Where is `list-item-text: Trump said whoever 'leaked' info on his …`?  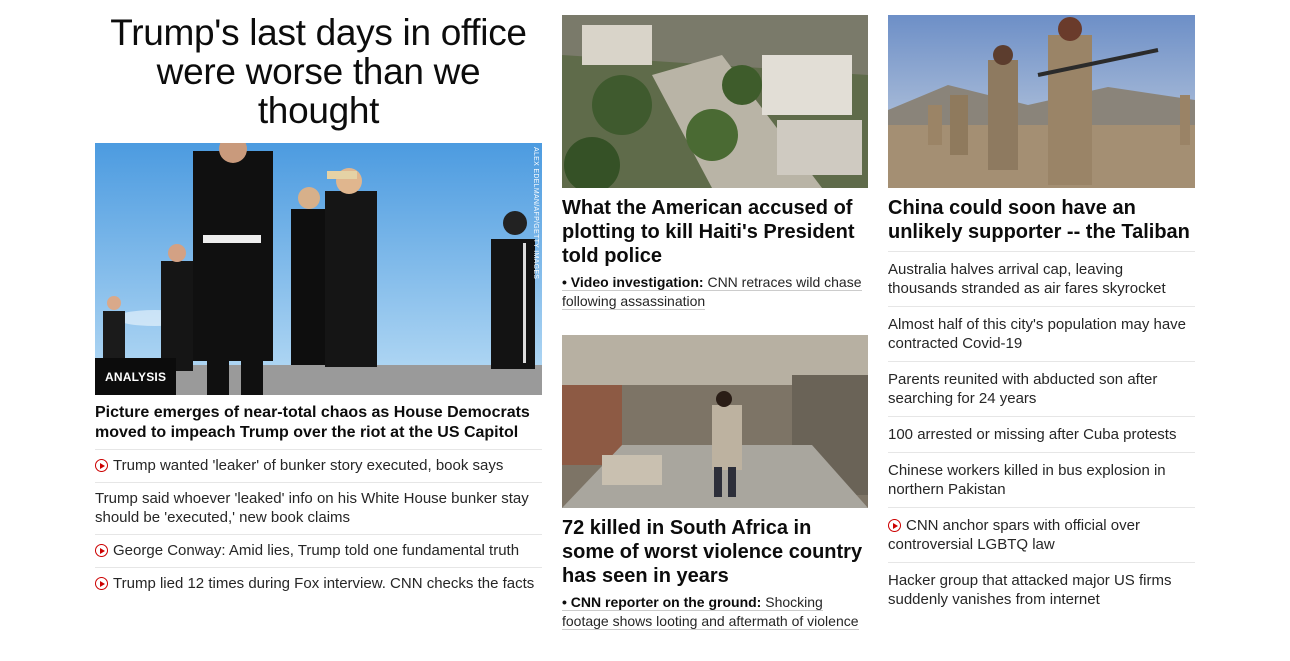
list-item-text: Trump said whoever 'leaked' info on his … is located at coordinates (312, 508).